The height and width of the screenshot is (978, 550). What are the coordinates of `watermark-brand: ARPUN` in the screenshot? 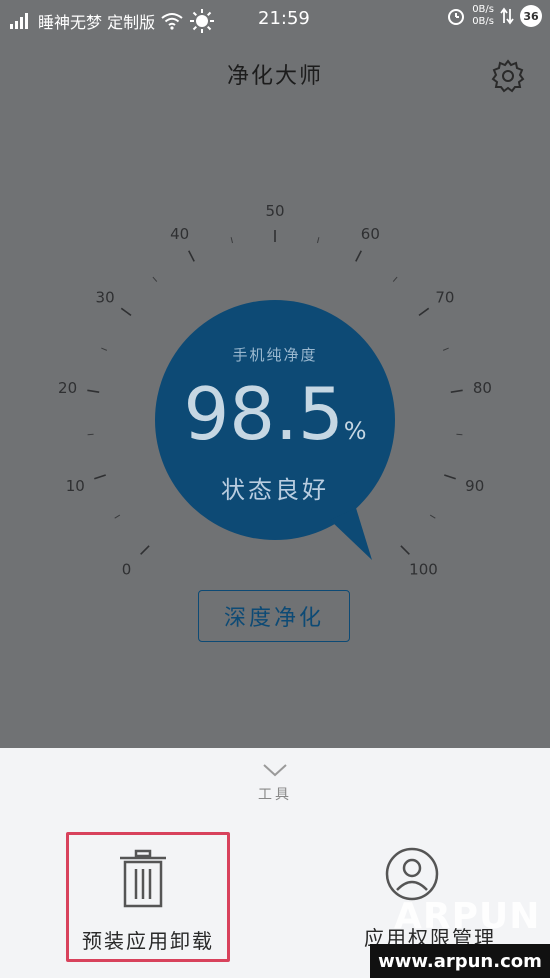 It's located at (467, 916).